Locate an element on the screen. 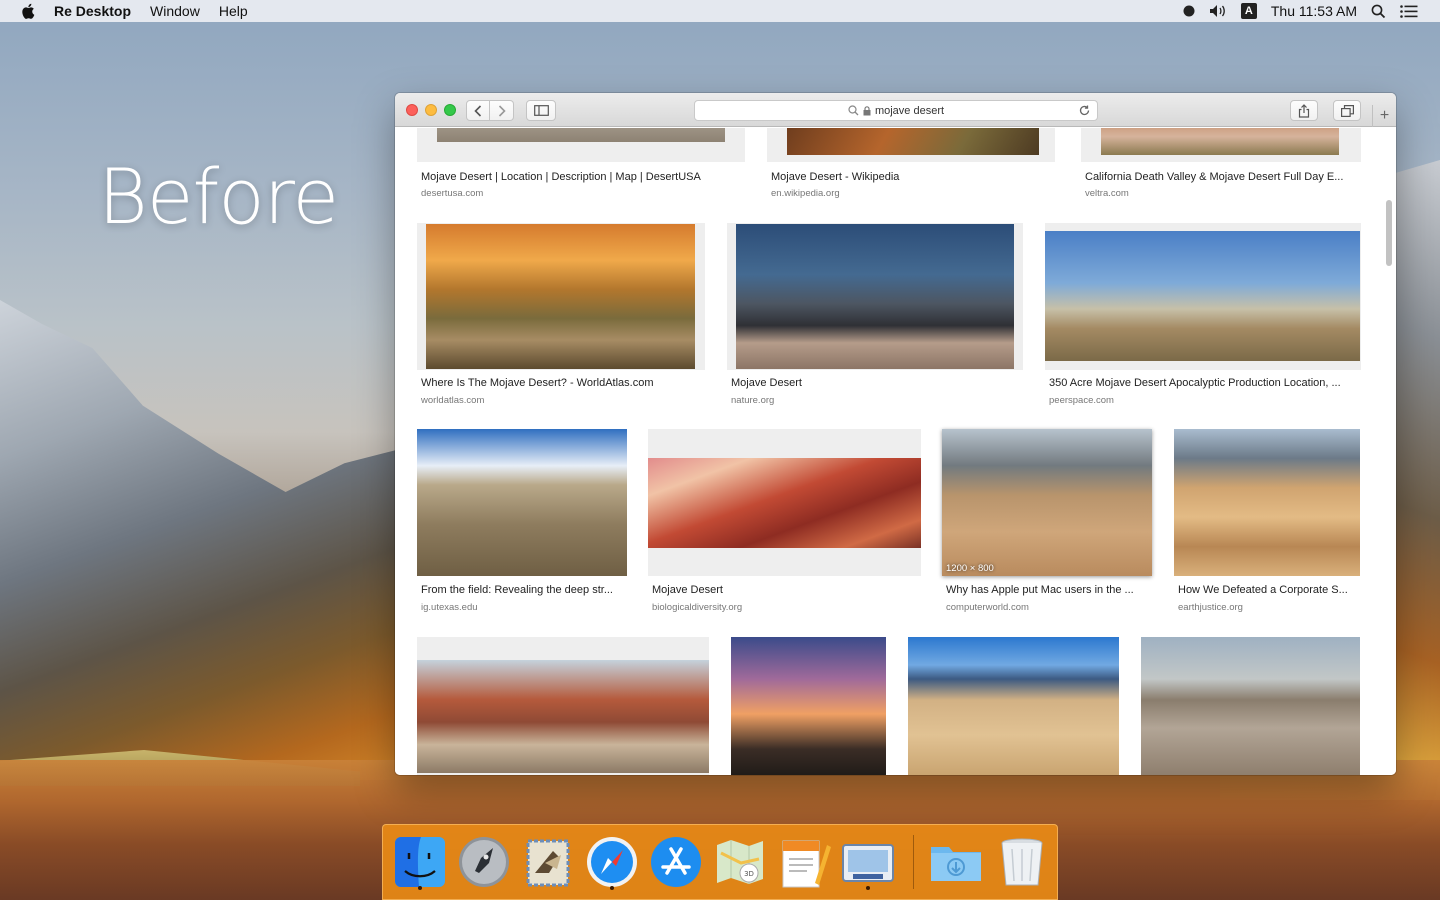 The height and width of the screenshot is (900, 1440). plus-icon: + is located at coordinates (1384, 115).